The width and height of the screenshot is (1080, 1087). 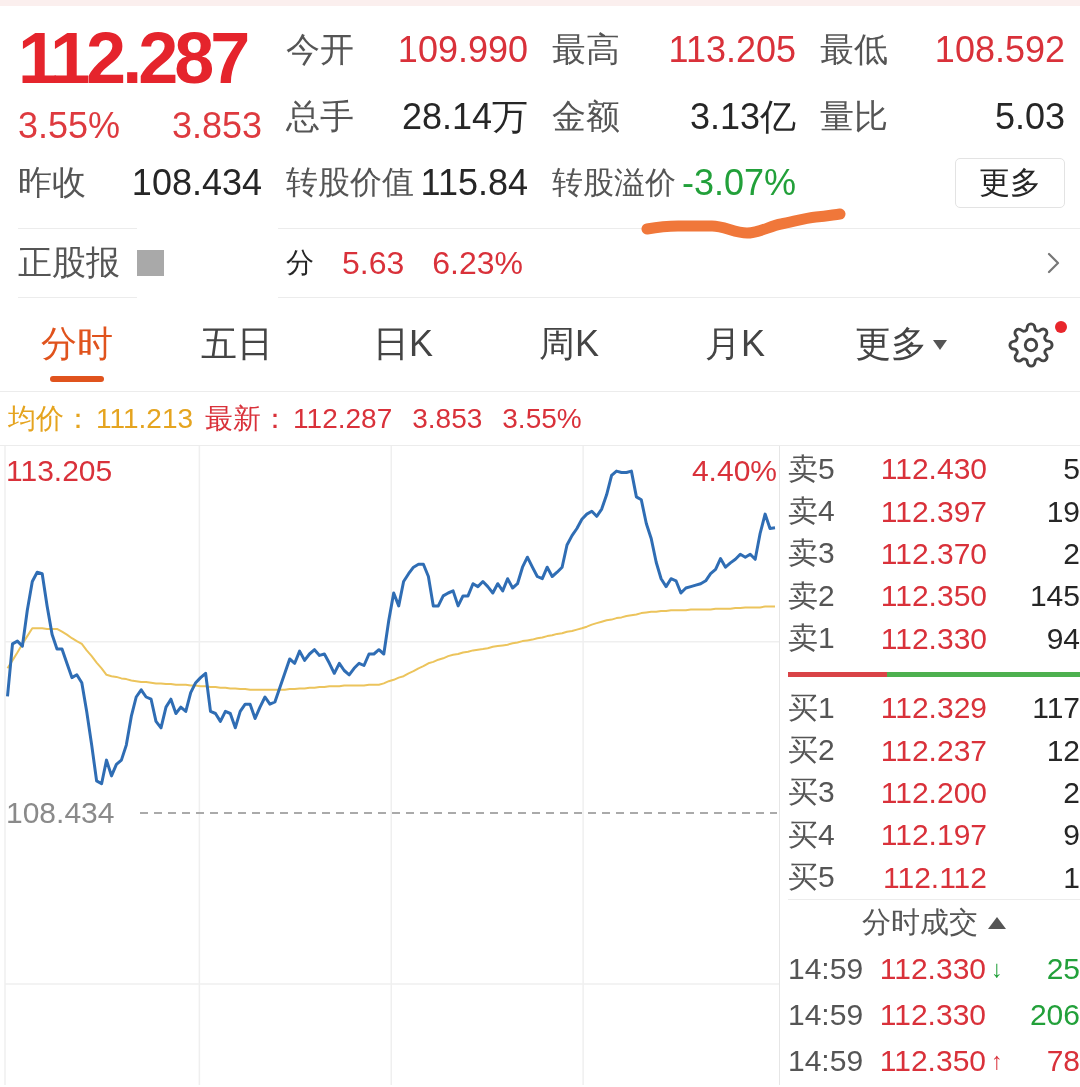 What do you see at coordinates (586, 116) in the screenshot?
I see `stat-label: 金额` at bounding box center [586, 116].